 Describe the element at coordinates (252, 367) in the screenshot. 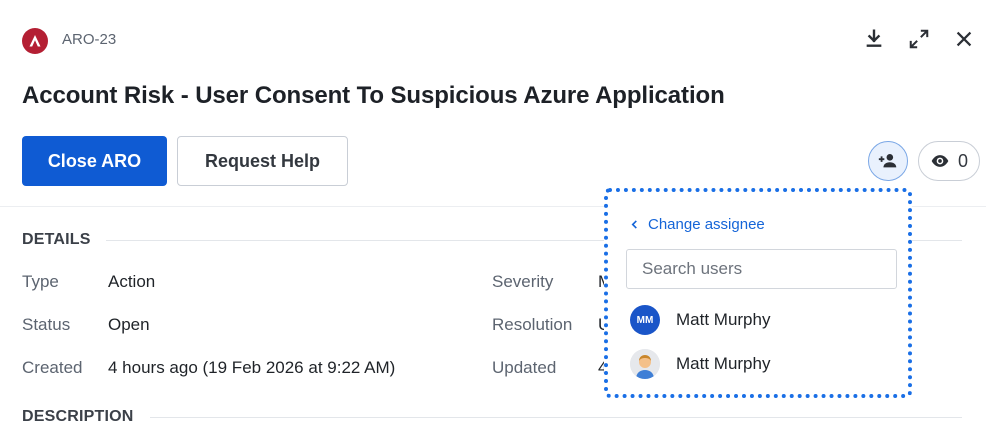

I see `created-value: 4 hours ago (19 Feb 2026 at 9:22 AM)` at that location.